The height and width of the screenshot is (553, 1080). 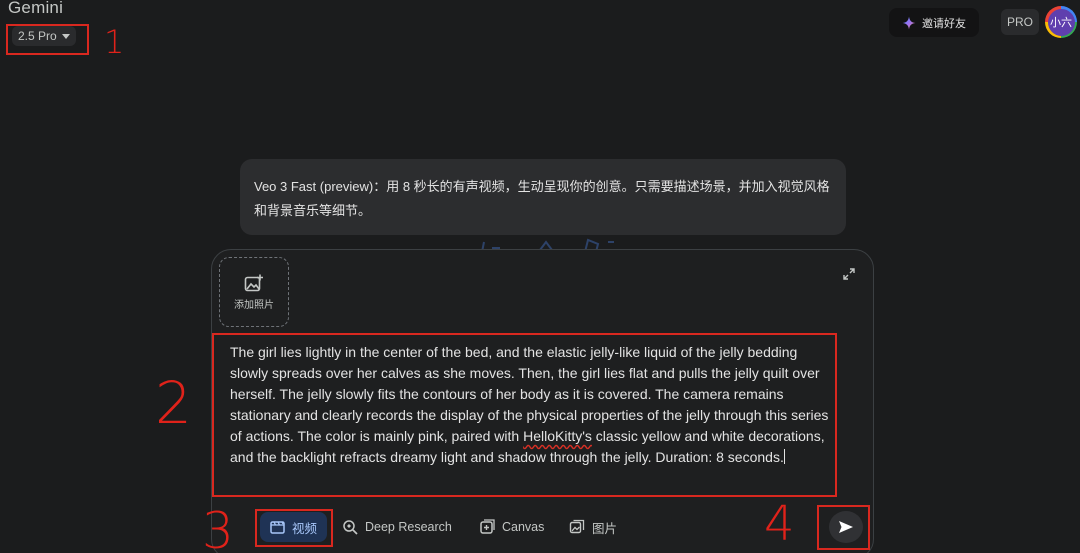 I want to click on canvas-label: Canvas, so click(x=523, y=527).